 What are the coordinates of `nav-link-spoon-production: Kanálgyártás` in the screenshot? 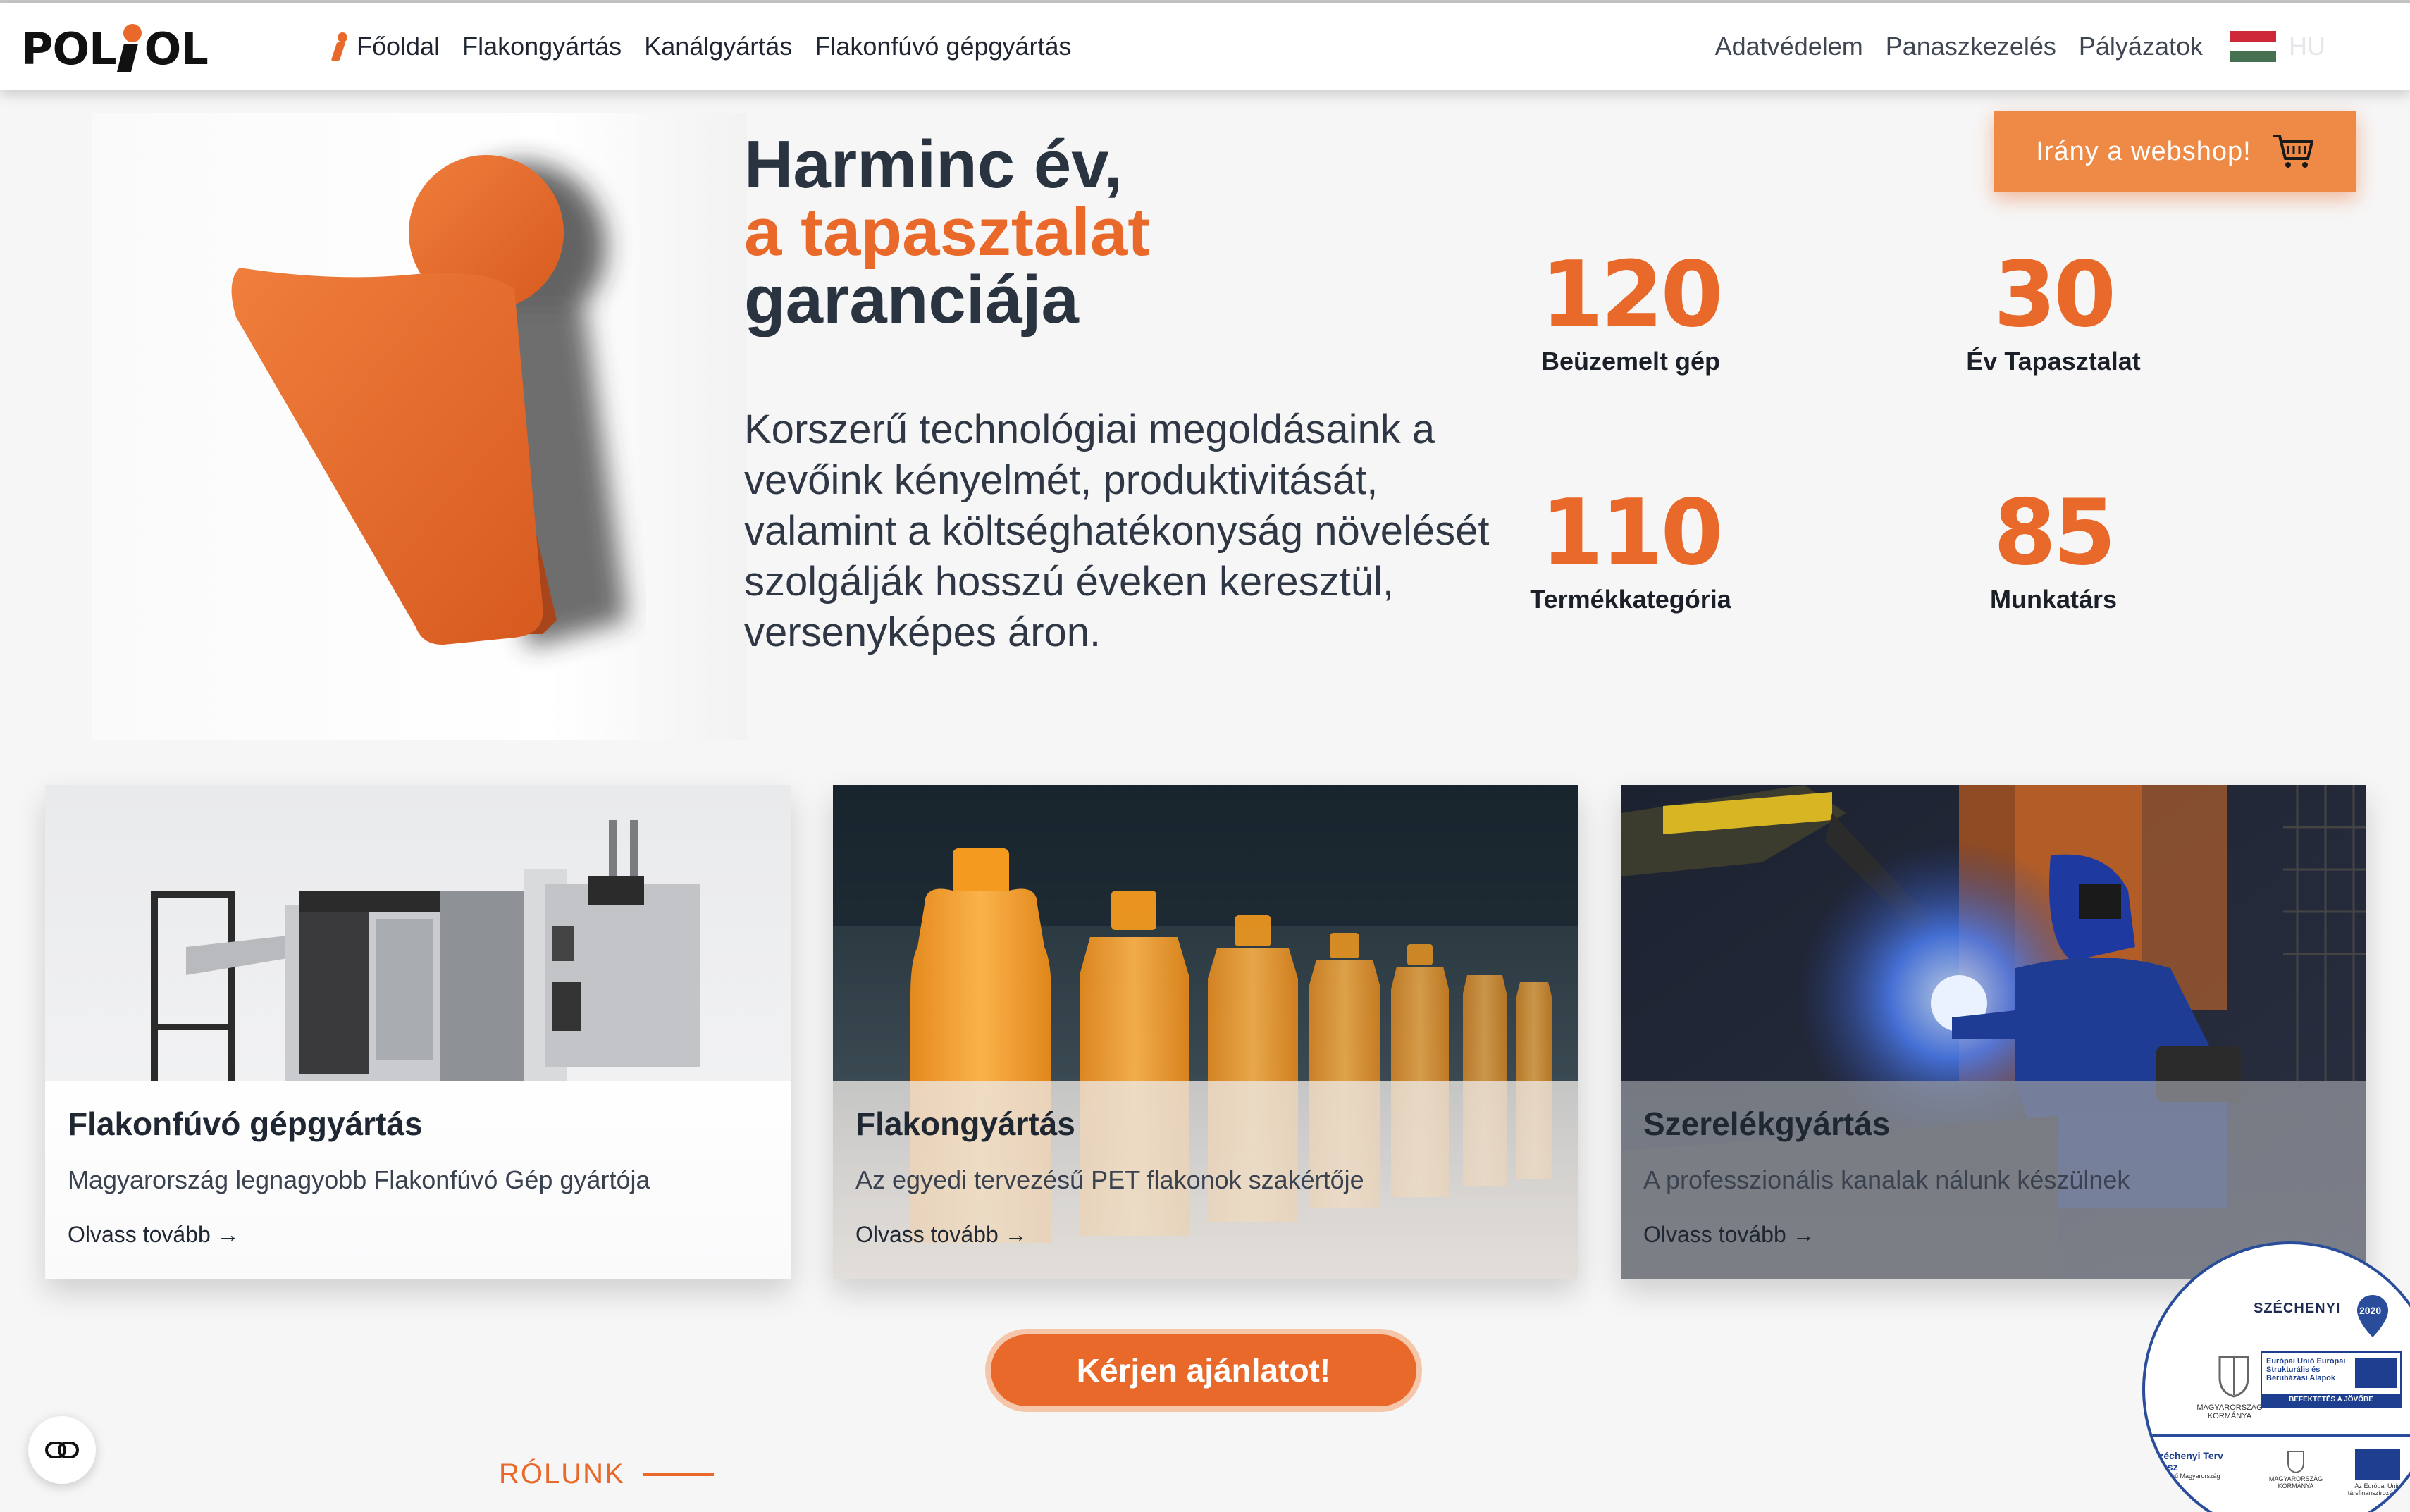 It's located at (718, 46).